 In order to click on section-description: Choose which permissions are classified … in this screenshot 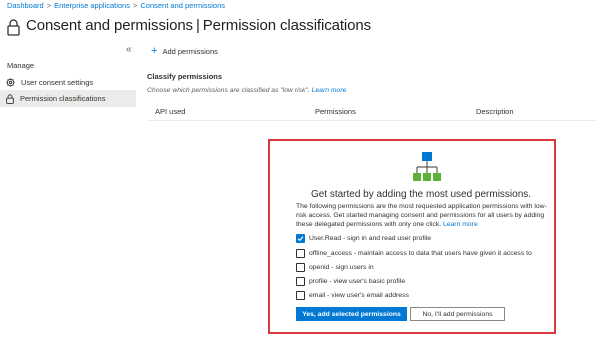, I will do `click(247, 90)`.